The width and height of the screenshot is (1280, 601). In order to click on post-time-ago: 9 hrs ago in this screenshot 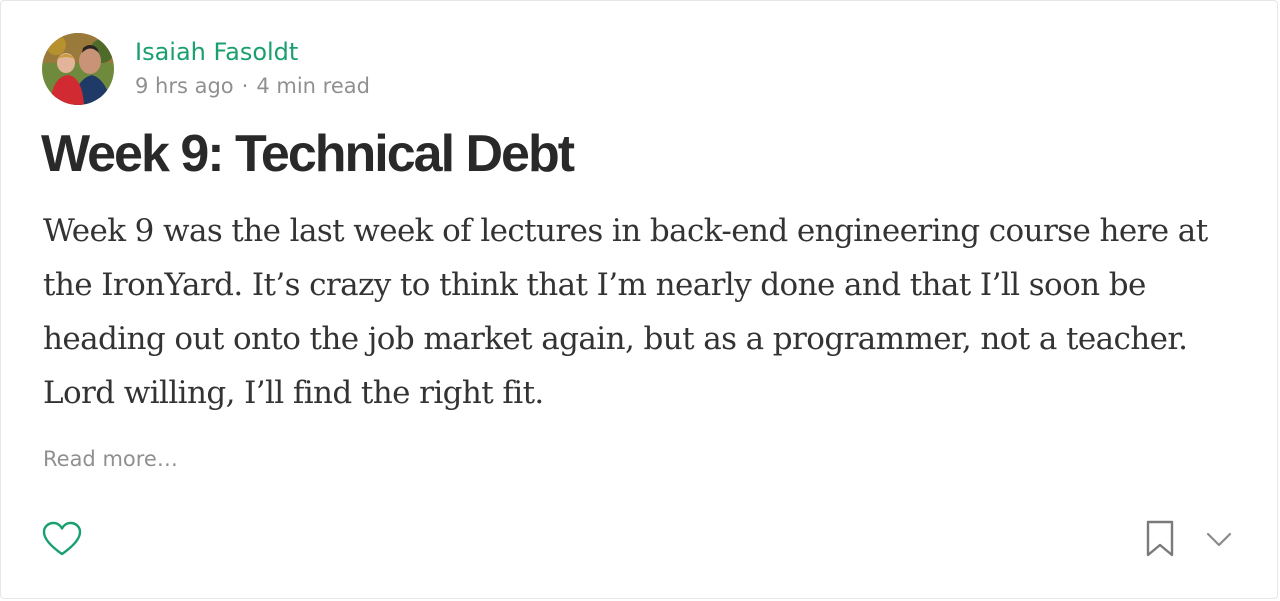, I will do `click(184, 86)`.